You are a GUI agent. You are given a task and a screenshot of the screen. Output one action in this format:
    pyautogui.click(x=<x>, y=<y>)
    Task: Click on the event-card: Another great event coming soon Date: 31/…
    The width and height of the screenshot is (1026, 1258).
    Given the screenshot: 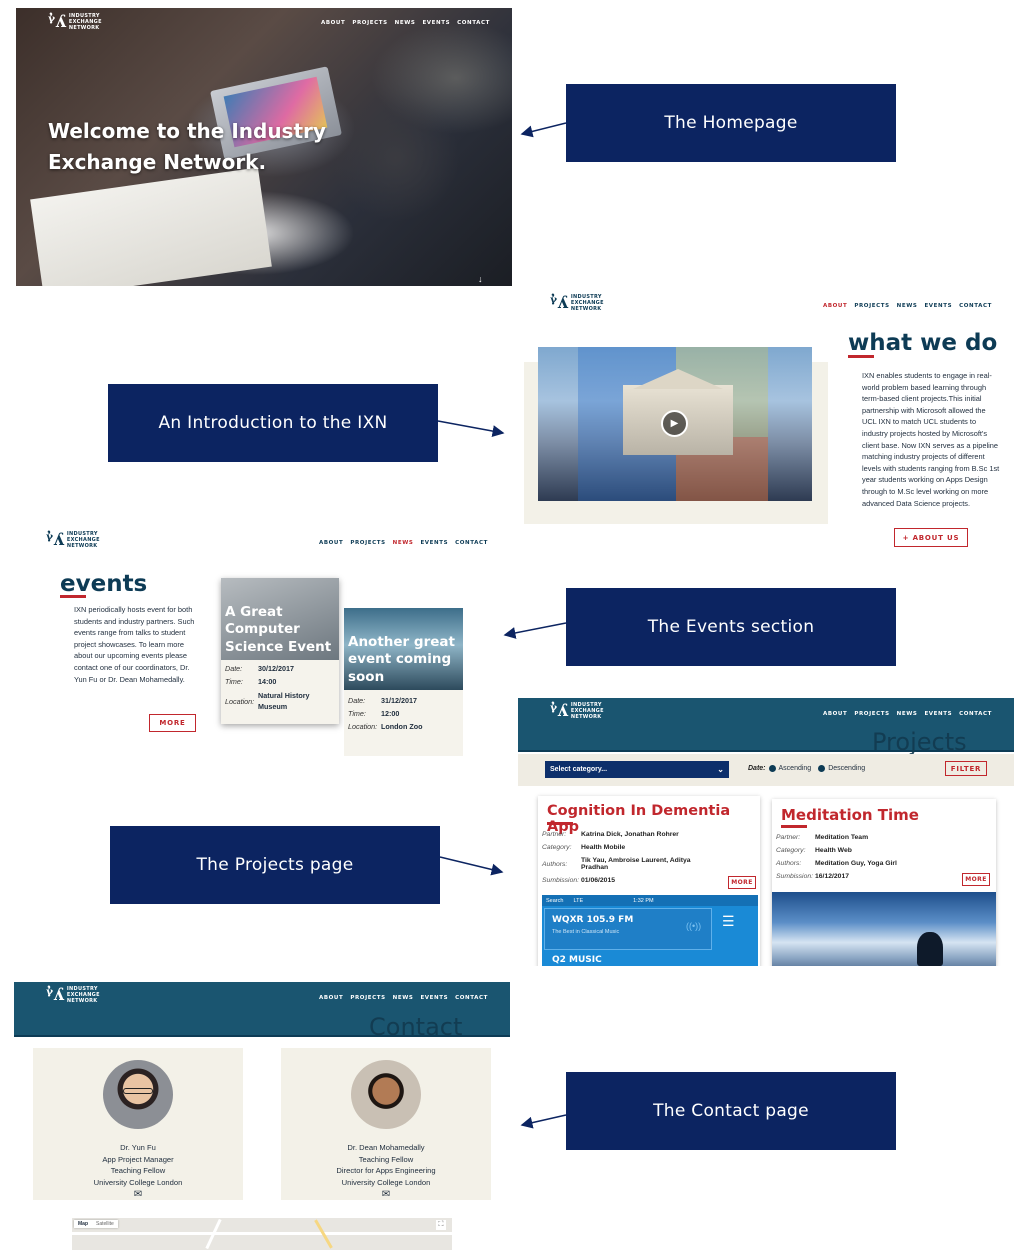 What is the action you would take?
    pyautogui.click(x=403, y=682)
    